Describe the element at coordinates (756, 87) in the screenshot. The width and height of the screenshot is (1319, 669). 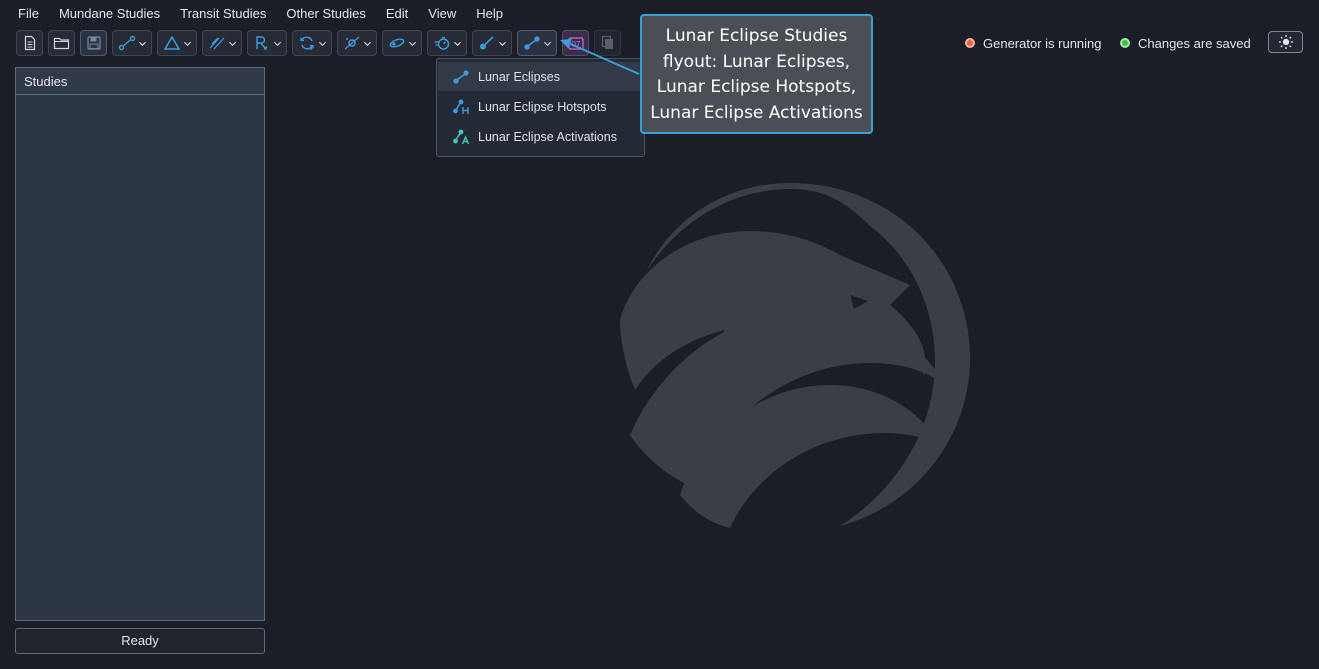
I see `callout-line: Lunar Eclipse Hotspots,` at that location.